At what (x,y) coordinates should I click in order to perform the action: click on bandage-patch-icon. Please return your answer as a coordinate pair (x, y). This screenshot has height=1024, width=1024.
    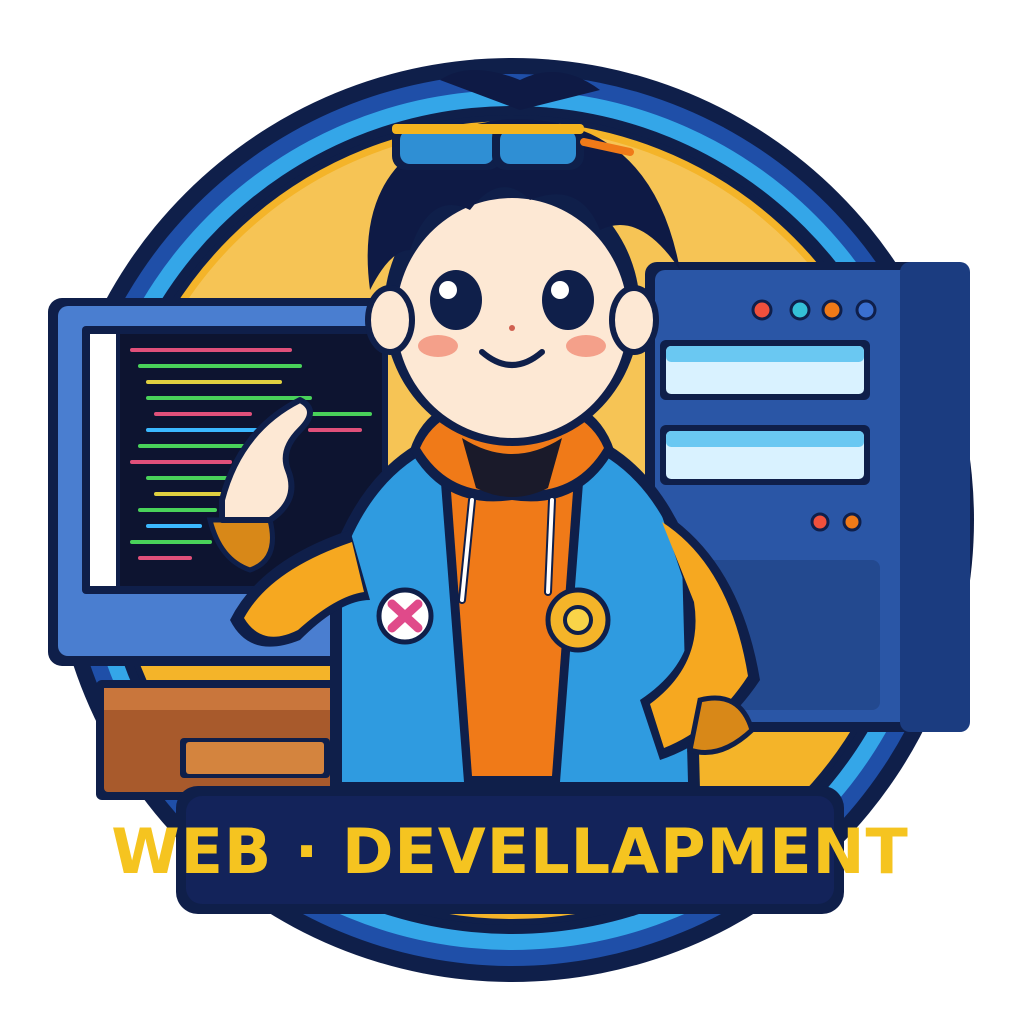
    Looking at the image, I should click on (405, 616).